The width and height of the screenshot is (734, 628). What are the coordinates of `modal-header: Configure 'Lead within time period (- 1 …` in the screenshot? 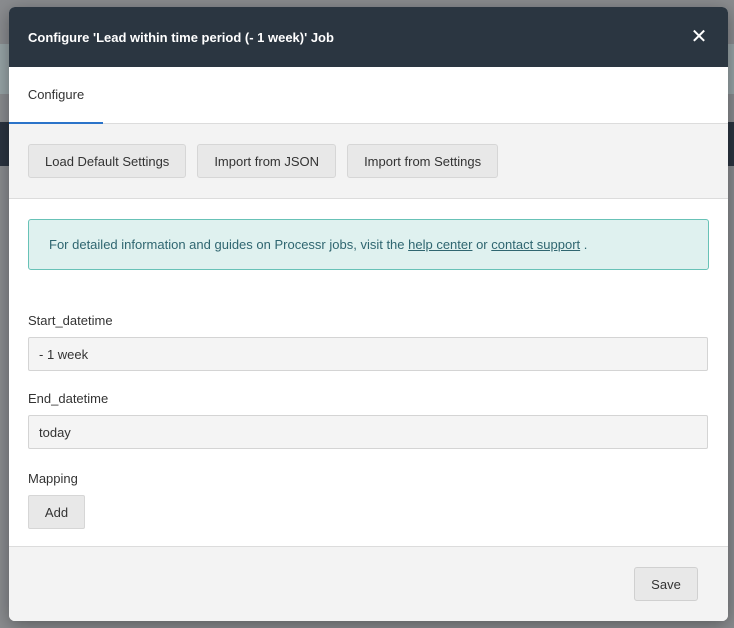 It's located at (368, 37).